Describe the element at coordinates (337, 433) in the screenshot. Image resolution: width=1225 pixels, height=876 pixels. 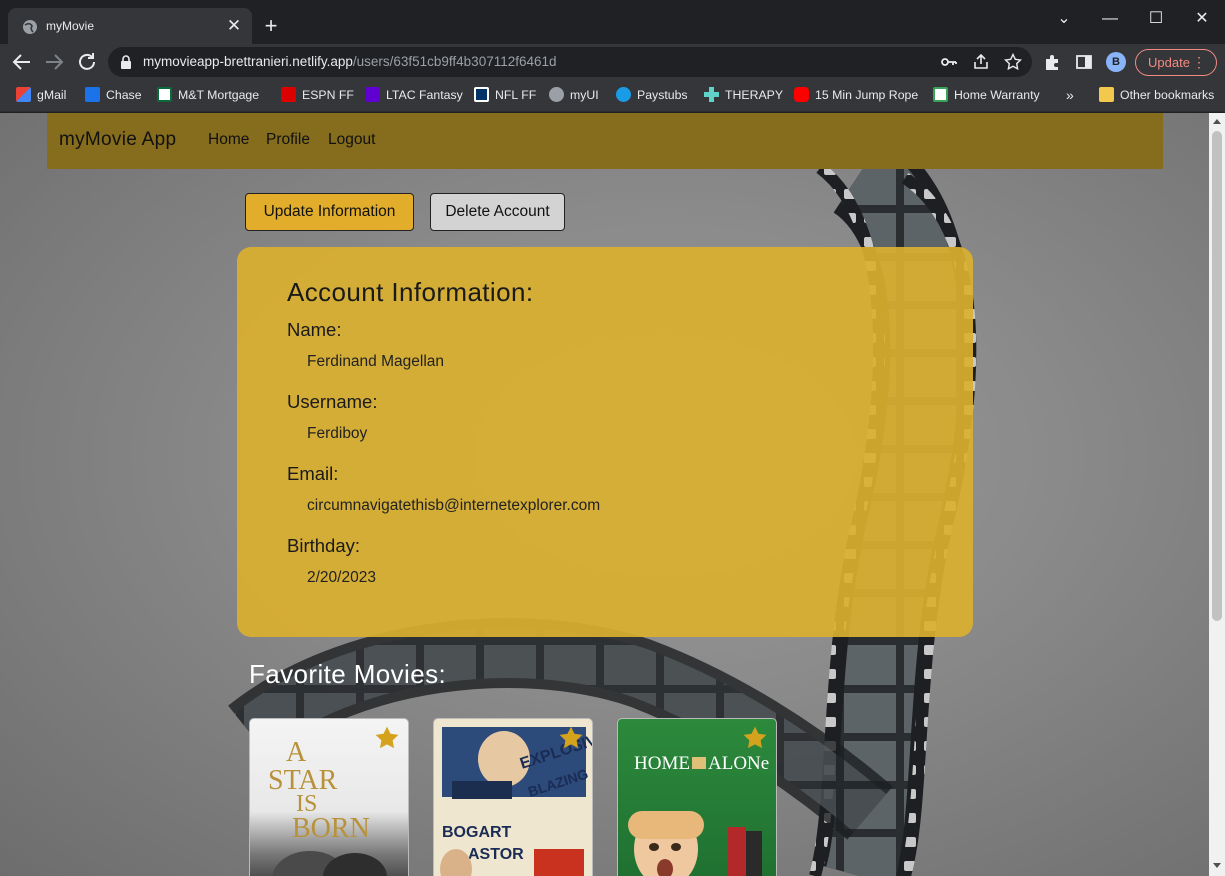
I see `username-value: Ferdiboy` at that location.